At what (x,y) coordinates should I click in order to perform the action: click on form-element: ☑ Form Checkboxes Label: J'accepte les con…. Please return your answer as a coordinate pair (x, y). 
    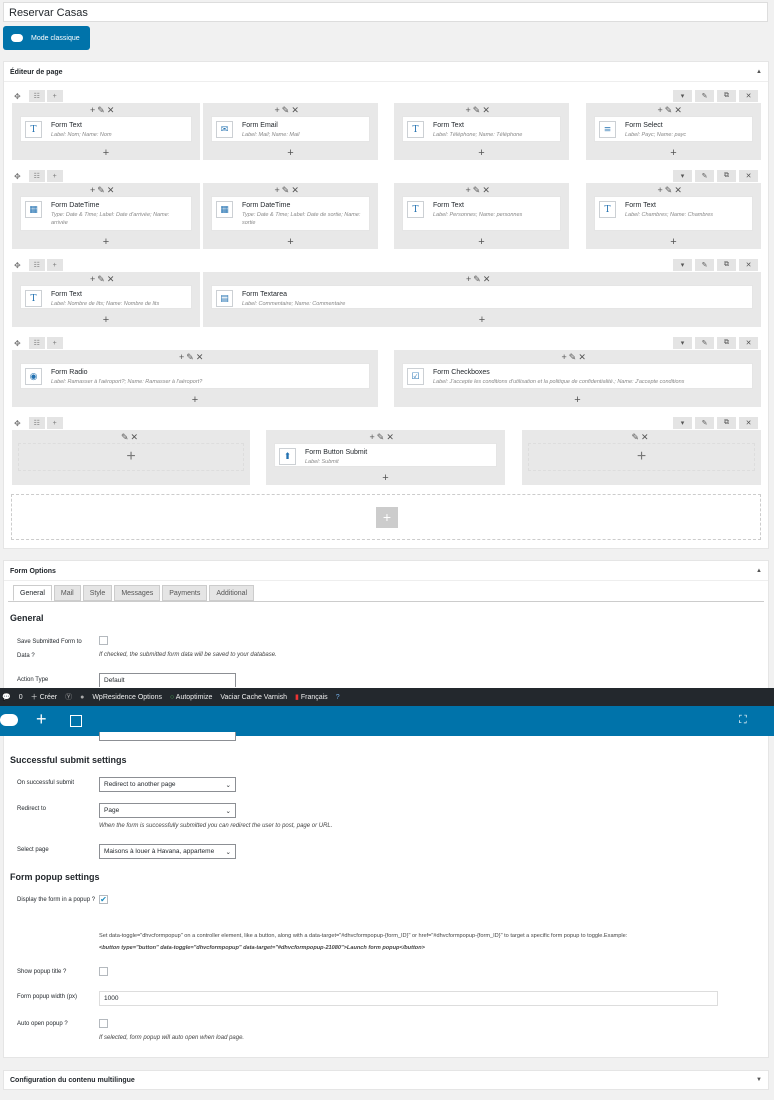
    Looking at the image, I should click on (577, 376).